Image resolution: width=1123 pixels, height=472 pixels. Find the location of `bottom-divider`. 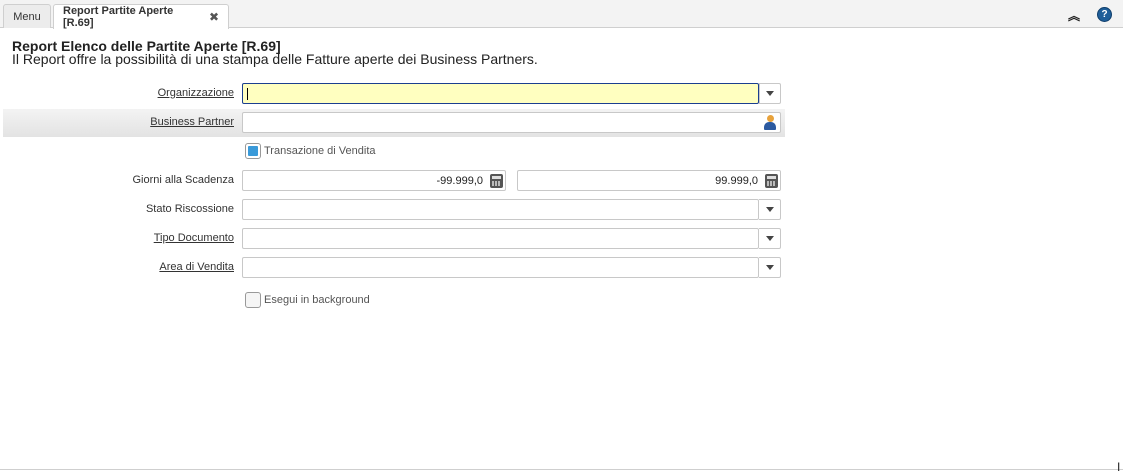

bottom-divider is located at coordinates (561, 469).